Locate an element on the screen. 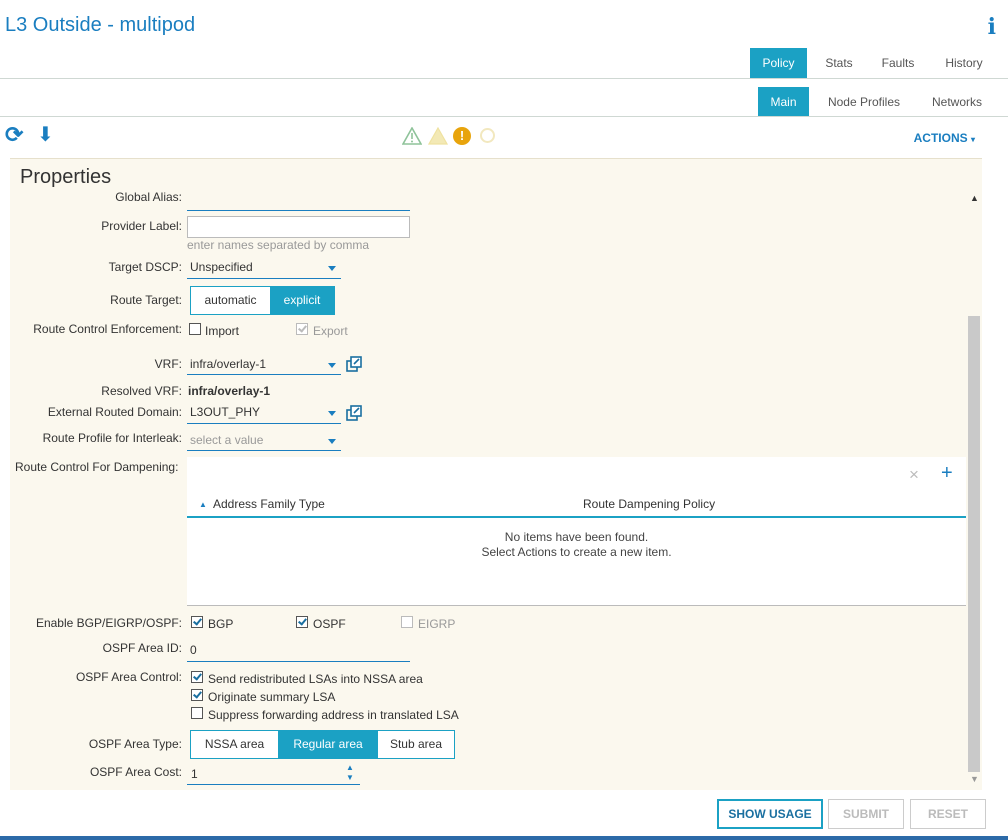 The image size is (1008, 840). refresh-icon: ⟳ is located at coordinates (14, 135).